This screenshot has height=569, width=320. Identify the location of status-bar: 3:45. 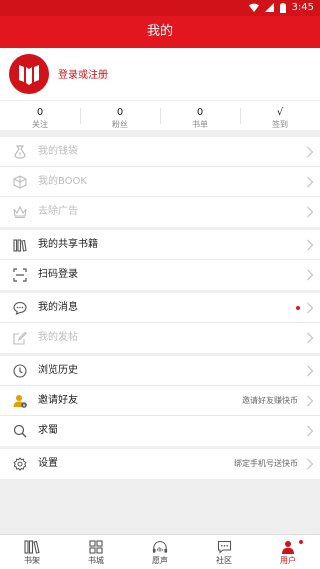
(160, 8).